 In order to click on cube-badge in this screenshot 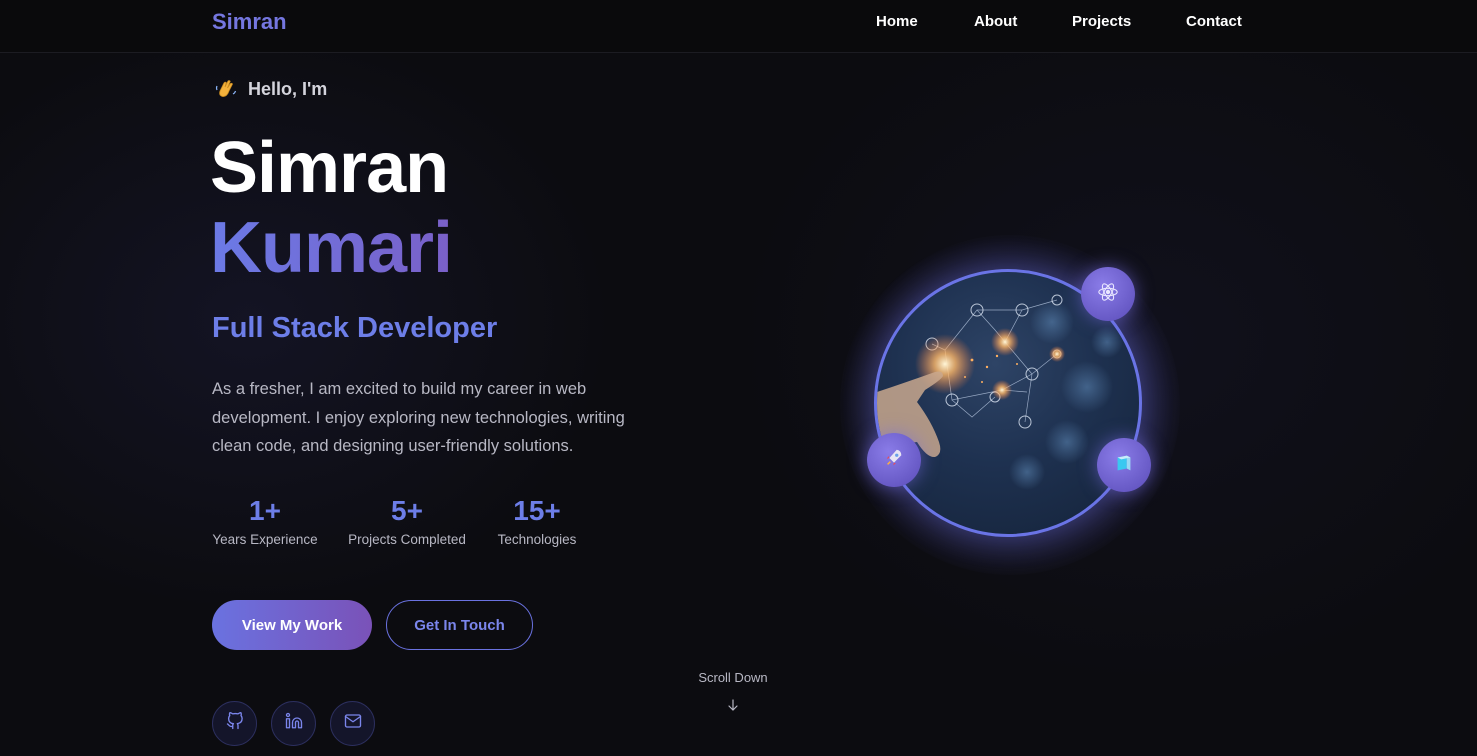, I will do `click(1124, 465)`.